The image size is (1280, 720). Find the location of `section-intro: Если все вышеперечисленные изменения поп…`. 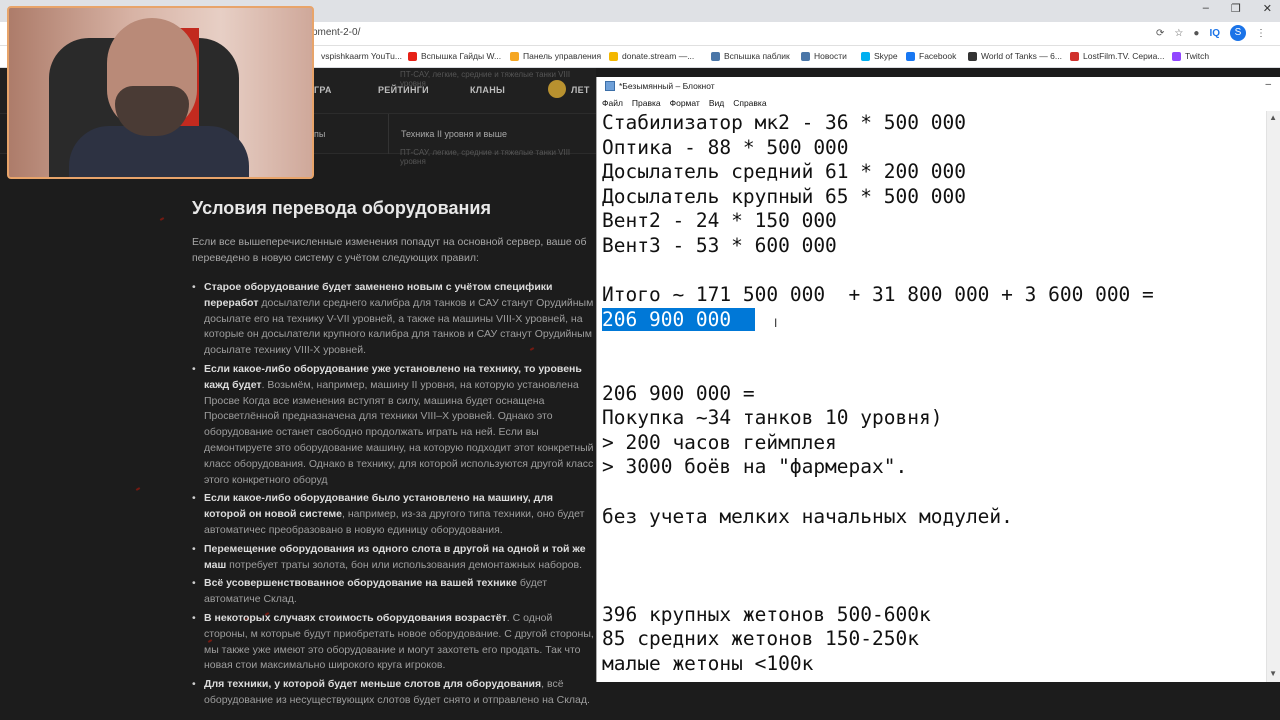

section-intro: Если все вышеперечисленные изменения поп… is located at coordinates (389, 250).